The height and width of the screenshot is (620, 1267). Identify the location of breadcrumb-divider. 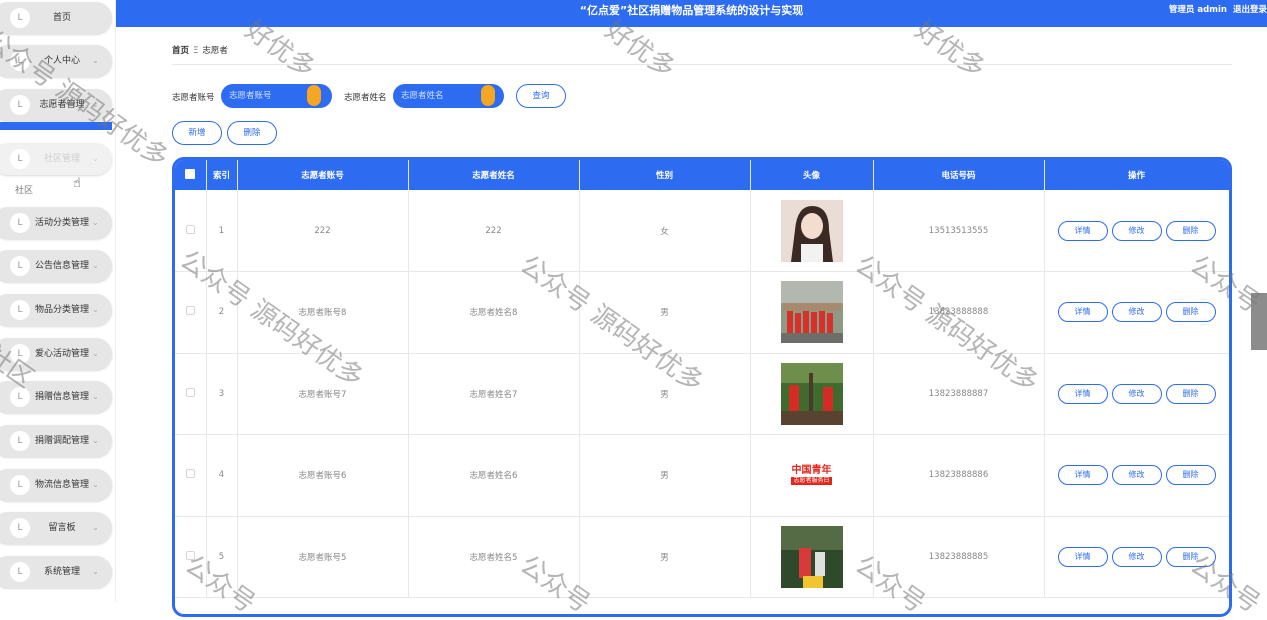
(702, 64).